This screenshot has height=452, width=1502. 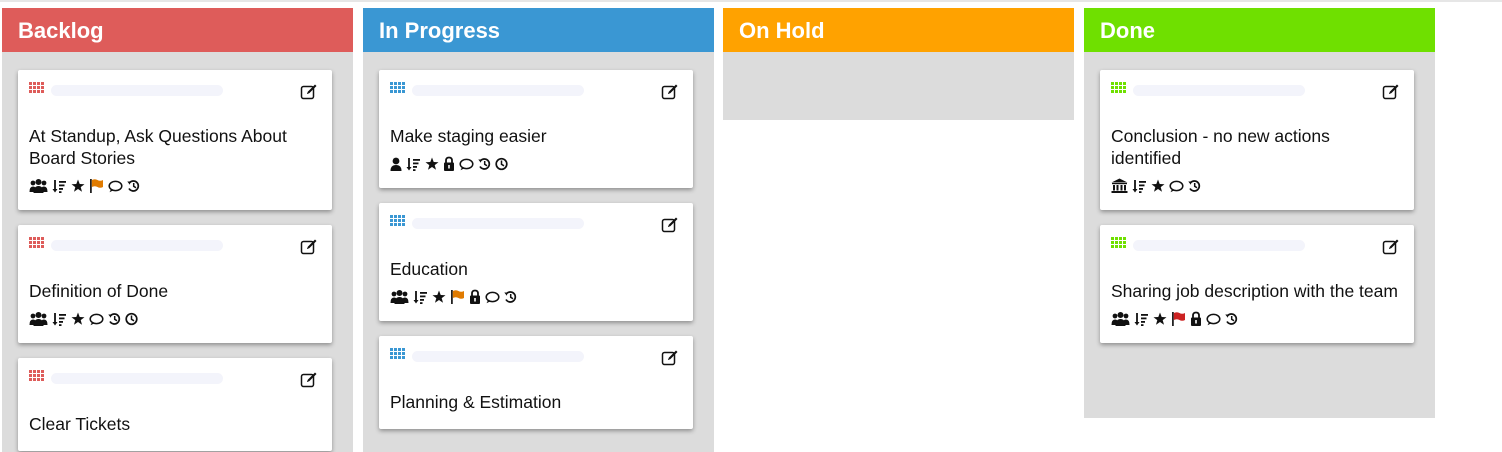 I want to click on user-icon, so click(x=396, y=164).